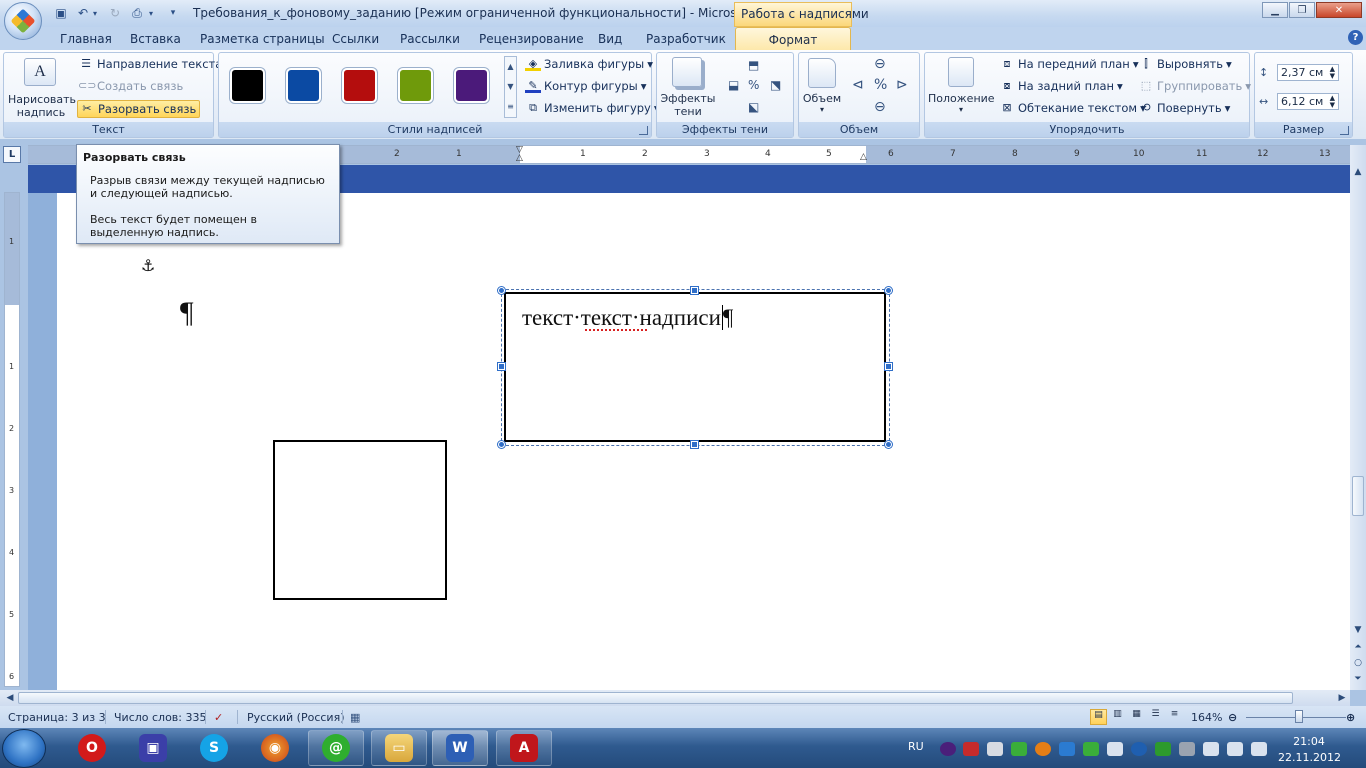 The width and height of the screenshot is (1366, 768). I want to click on tilt-up-icon: ⊖, so click(880, 64).